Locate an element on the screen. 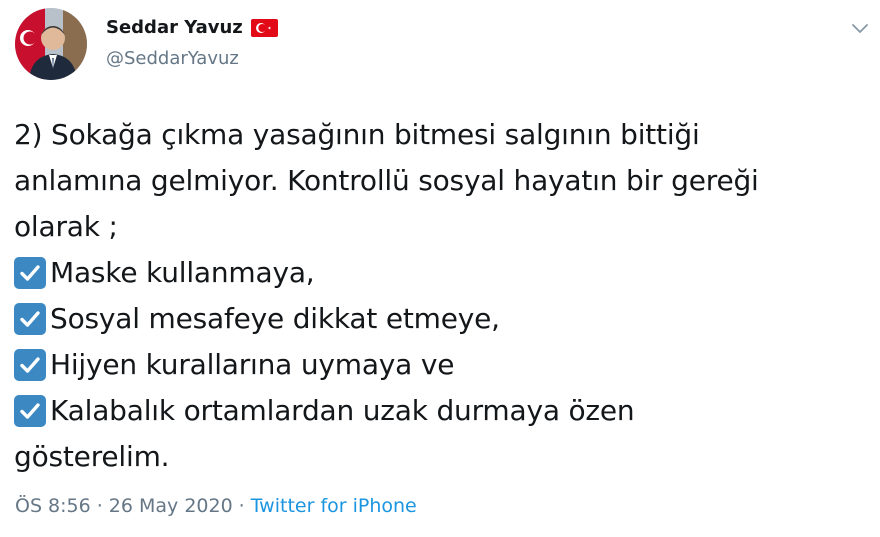 The height and width of the screenshot is (537, 880). tweet-line: Sosyal mesafeye dikkat etmeye, is located at coordinates (444, 319).